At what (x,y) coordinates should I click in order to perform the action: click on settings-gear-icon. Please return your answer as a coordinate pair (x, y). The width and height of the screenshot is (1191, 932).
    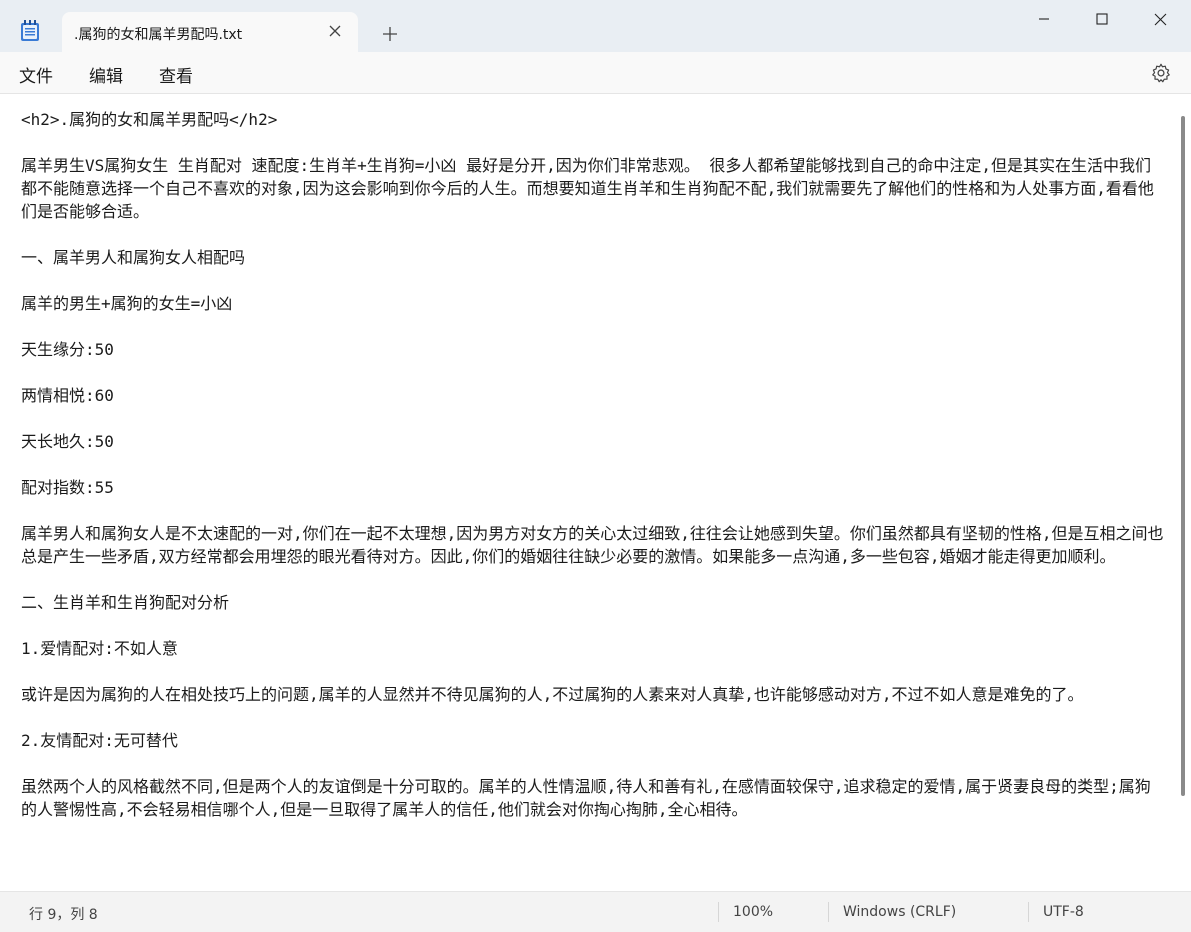
    Looking at the image, I should click on (1161, 73).